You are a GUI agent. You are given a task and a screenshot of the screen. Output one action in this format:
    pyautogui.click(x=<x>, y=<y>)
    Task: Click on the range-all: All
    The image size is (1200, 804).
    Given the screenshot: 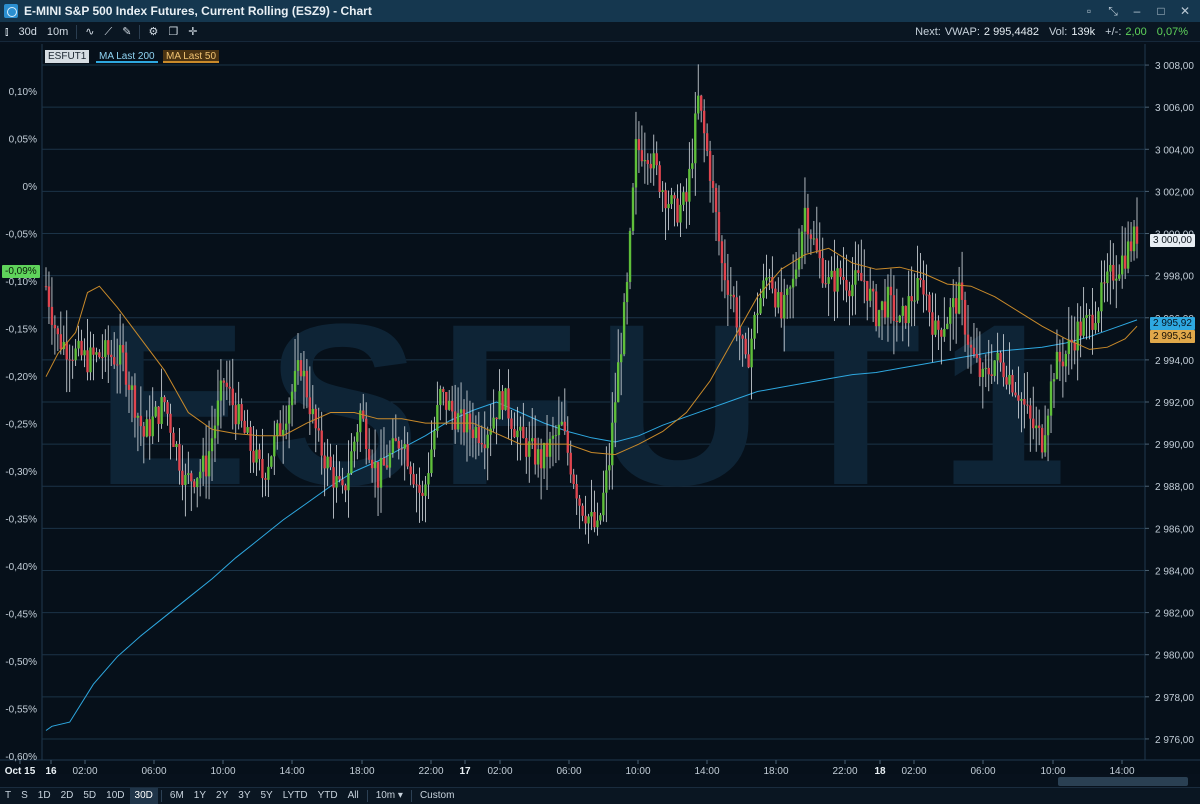 What is the action you would take?
    pyautogui.click(x=353, y=796)
    